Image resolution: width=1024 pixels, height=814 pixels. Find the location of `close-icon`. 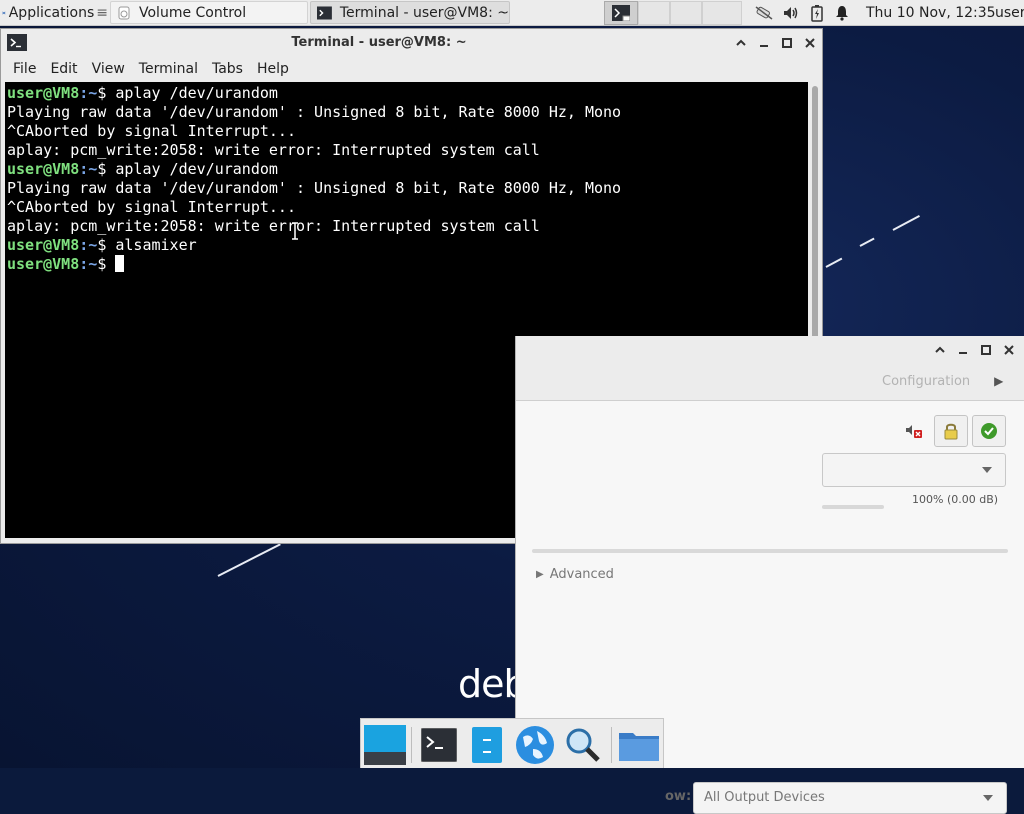

close-icon is located at coordinates (1009, 350).